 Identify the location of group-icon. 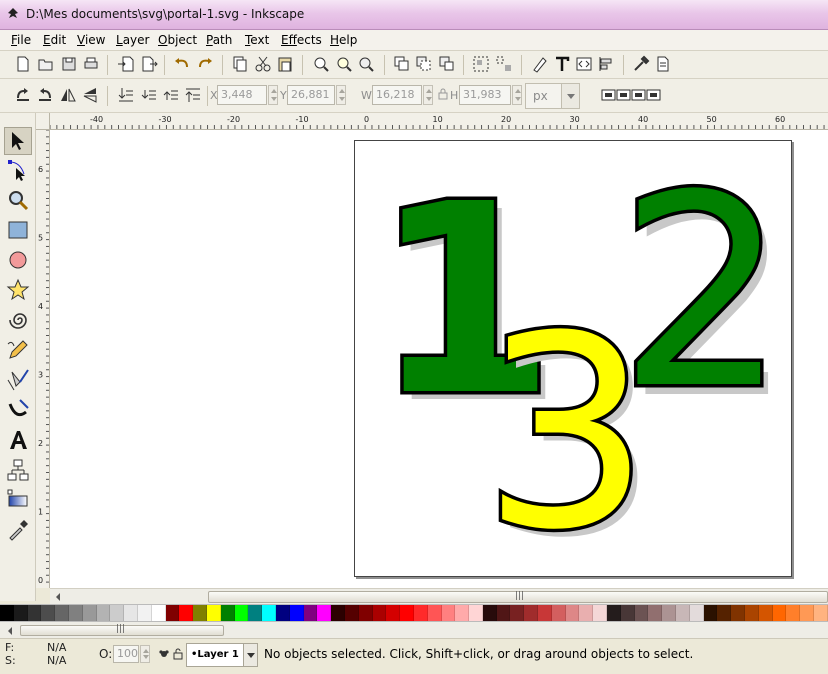
(481, 64).